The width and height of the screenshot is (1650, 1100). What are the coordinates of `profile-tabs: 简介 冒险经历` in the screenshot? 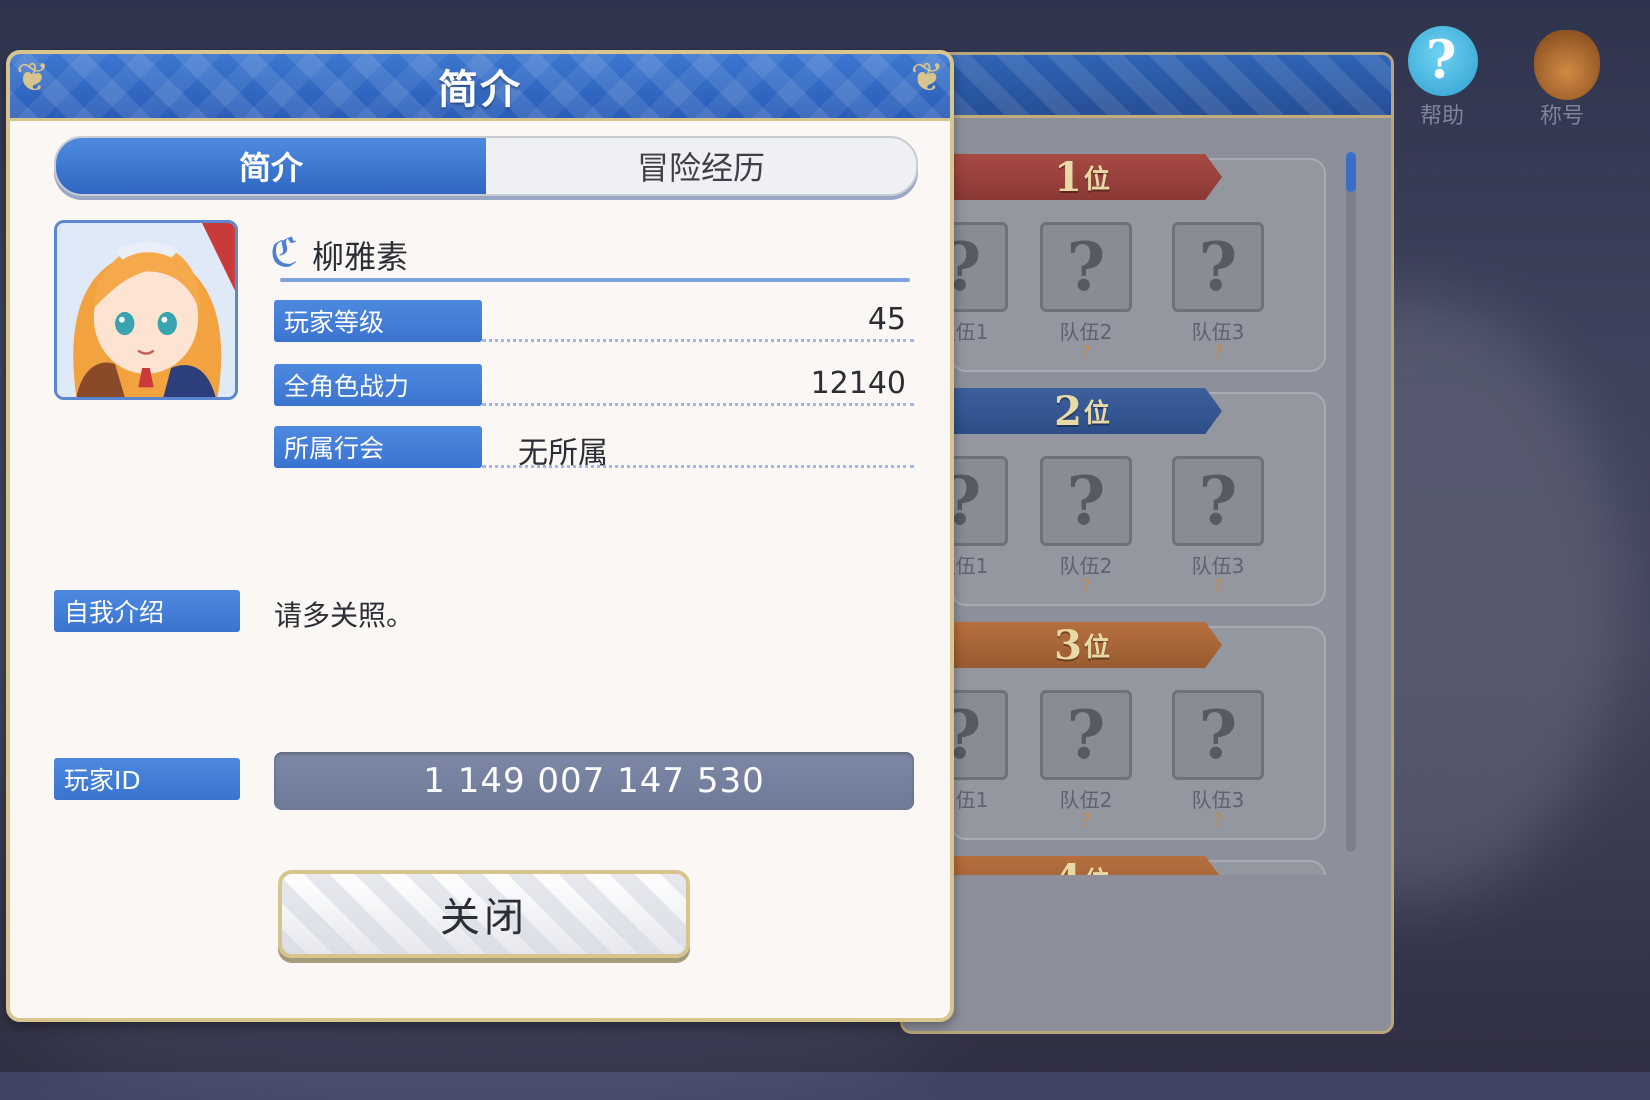 It's located at (486, 166).